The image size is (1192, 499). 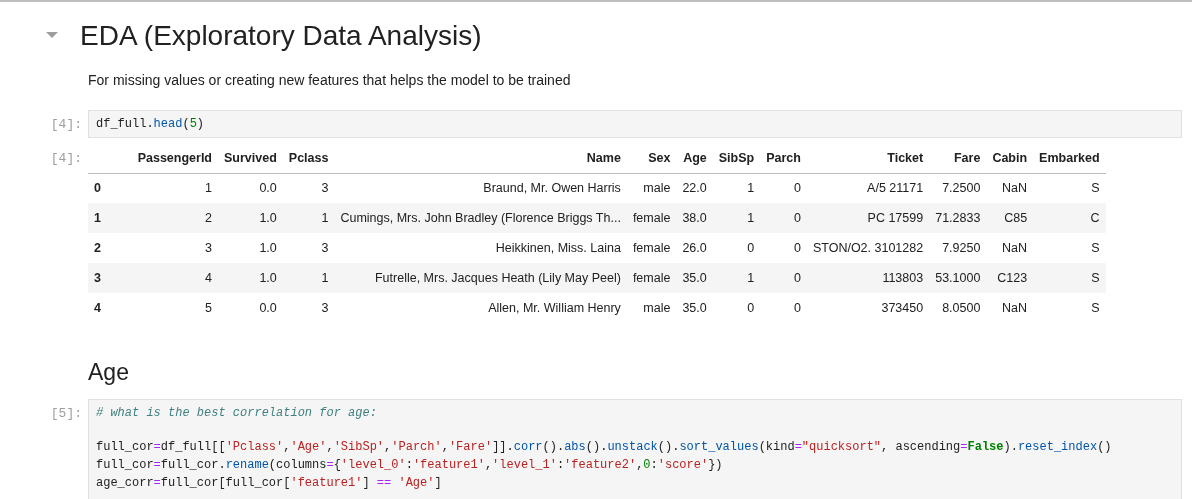 What do you see at coordinates (1010, 159) in the screenshot?
I see `column-header: Cabin` at bounding box center [1010, 159].